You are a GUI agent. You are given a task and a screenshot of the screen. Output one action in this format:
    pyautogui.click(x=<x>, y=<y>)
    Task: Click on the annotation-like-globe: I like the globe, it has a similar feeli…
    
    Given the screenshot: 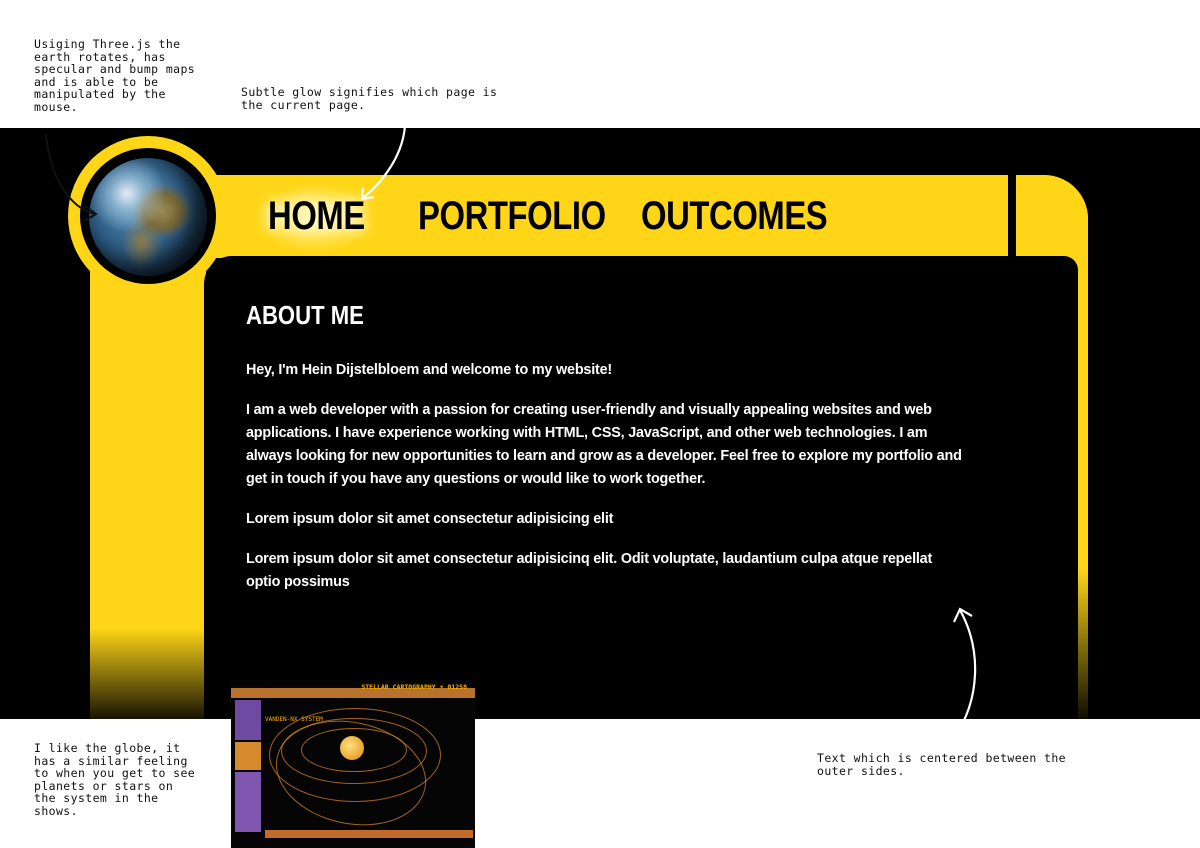 What is the action you would take?
    pyautogui.click(x=115, y=779)
    